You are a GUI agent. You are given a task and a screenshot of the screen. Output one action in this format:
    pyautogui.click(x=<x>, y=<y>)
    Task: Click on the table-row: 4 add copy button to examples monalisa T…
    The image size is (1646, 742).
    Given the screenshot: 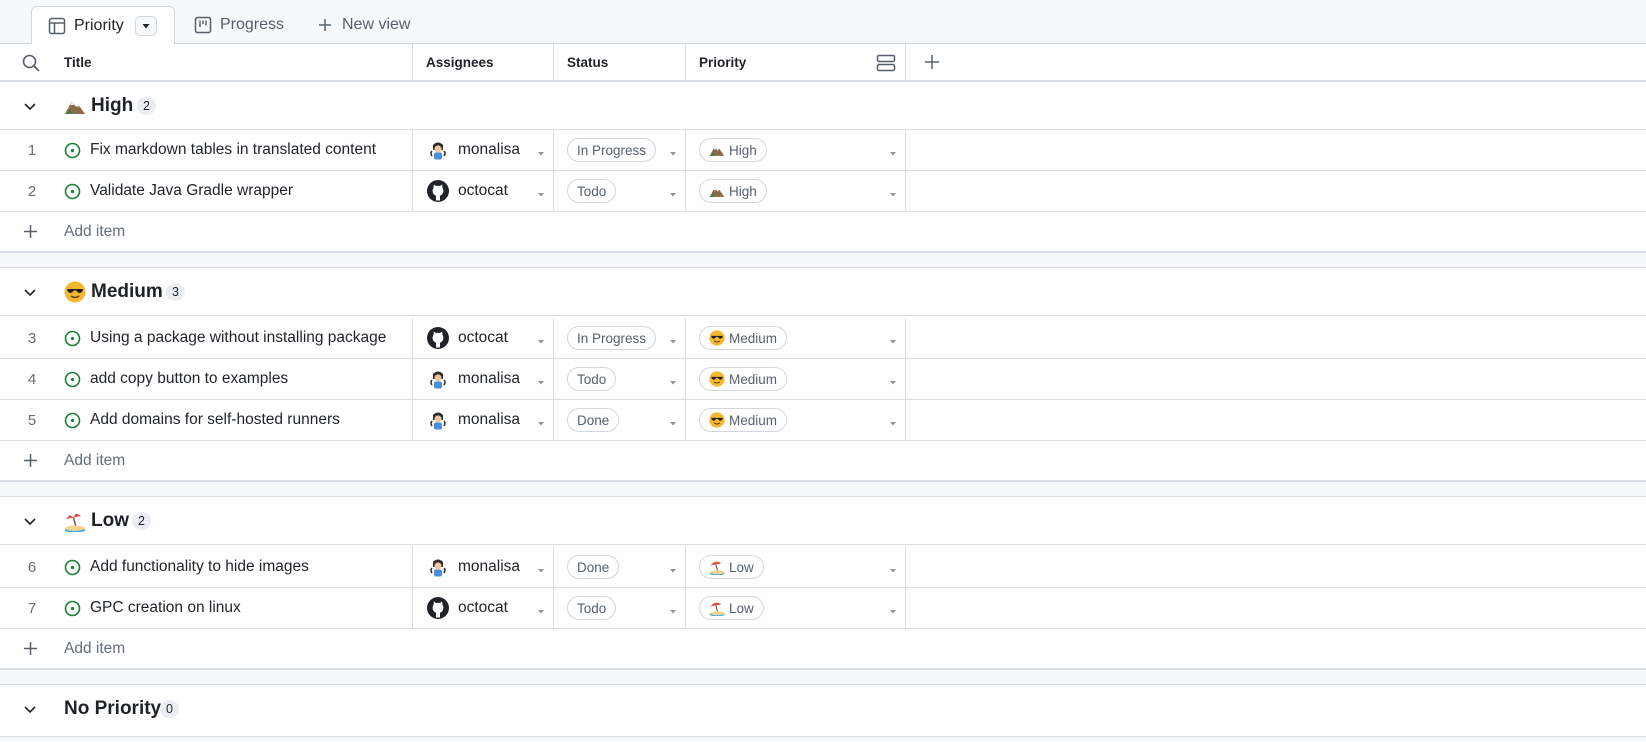 What is the action you would take?
    pyautogui.click(x=823, y=379)
    